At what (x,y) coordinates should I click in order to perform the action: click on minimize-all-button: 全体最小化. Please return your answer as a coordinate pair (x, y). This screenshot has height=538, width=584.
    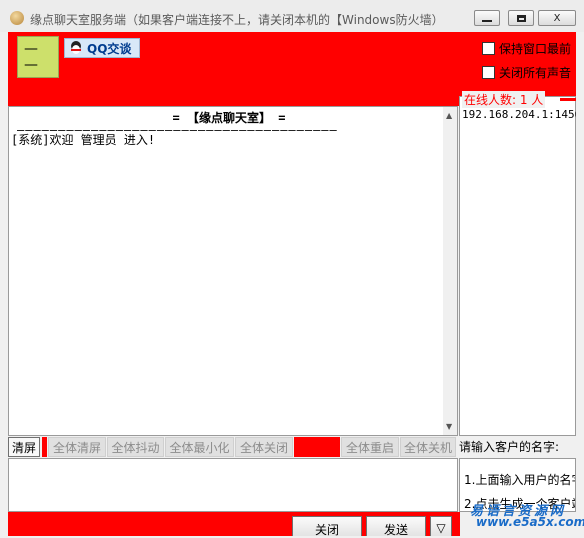
    Looking at the image, I should click on (199, 447).